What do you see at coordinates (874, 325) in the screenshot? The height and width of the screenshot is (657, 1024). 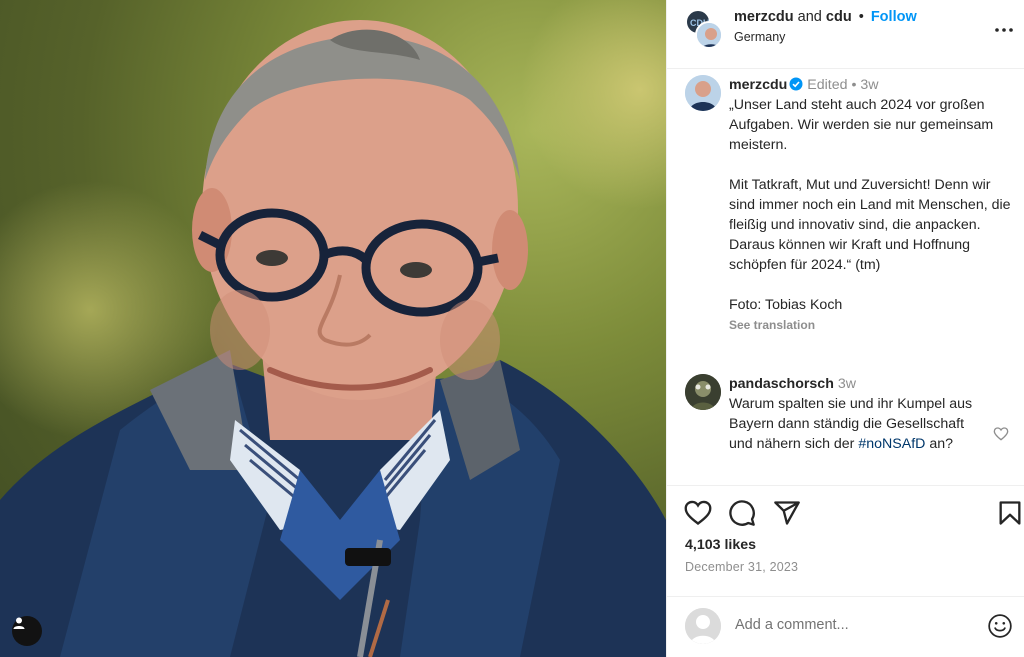 I see `see-translation-link: See translation` at bounding box center [874, 325].